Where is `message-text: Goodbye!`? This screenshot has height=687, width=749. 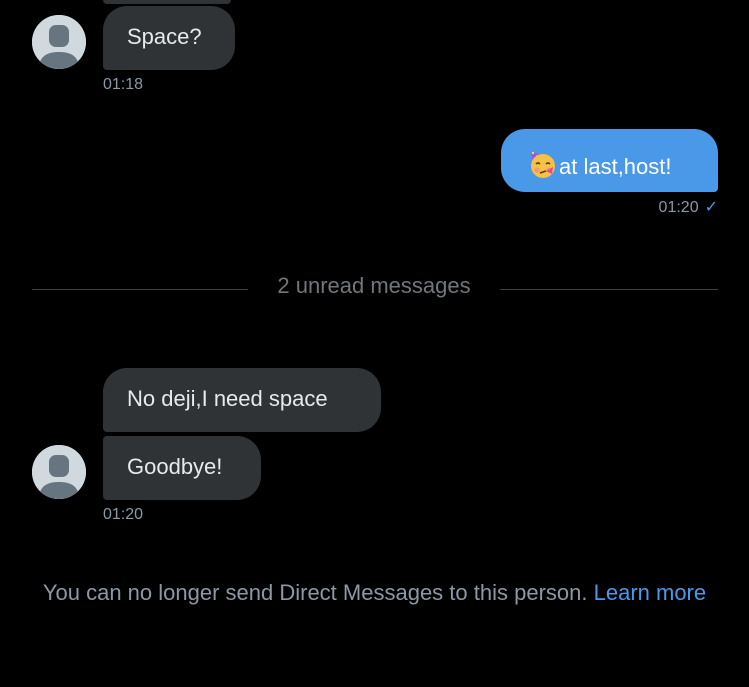
message-text: Goodbye! is located at coordinates (175, 466).